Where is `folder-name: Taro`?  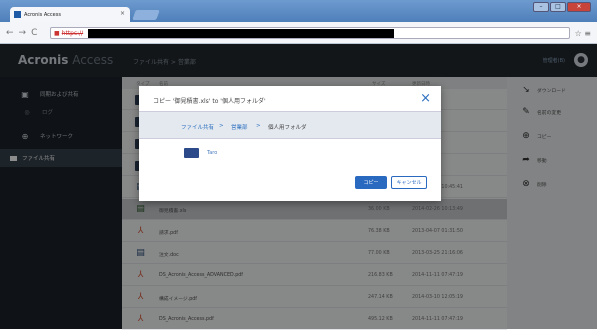 folder-name: Taro is located at coordinates (212, 153).